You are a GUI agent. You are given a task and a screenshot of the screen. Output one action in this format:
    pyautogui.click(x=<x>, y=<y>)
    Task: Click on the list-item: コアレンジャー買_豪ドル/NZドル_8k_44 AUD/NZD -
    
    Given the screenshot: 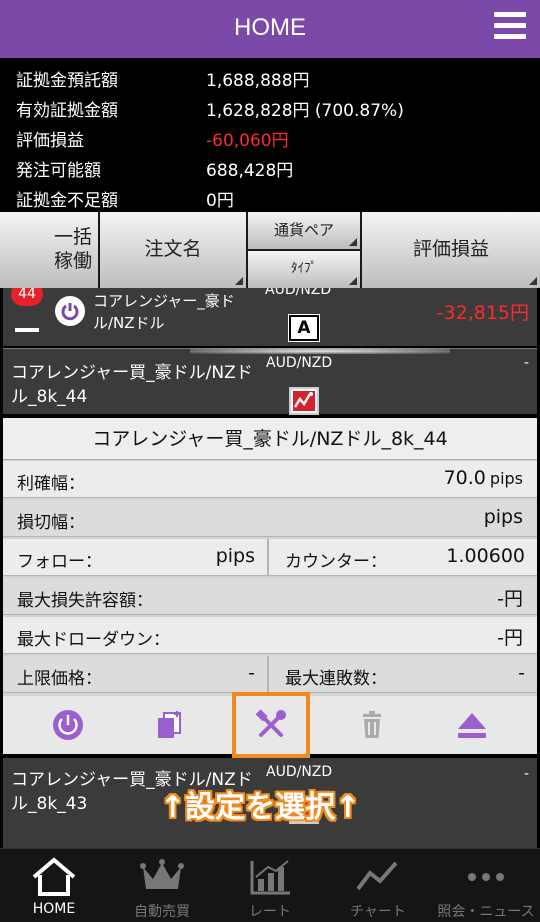 What is the action you would take?
    pyautogui.click(x=270, y=381)
    